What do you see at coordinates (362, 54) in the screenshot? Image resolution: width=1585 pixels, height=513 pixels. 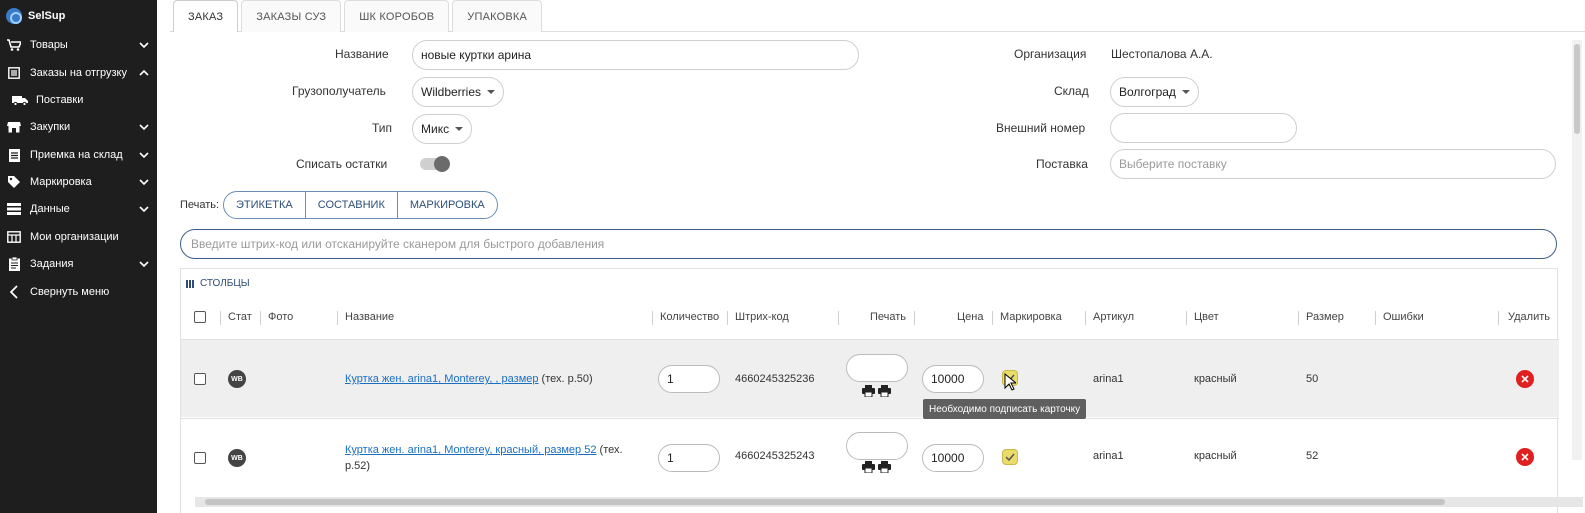 I see `name-label: Название` at bounding box center [362, 54].